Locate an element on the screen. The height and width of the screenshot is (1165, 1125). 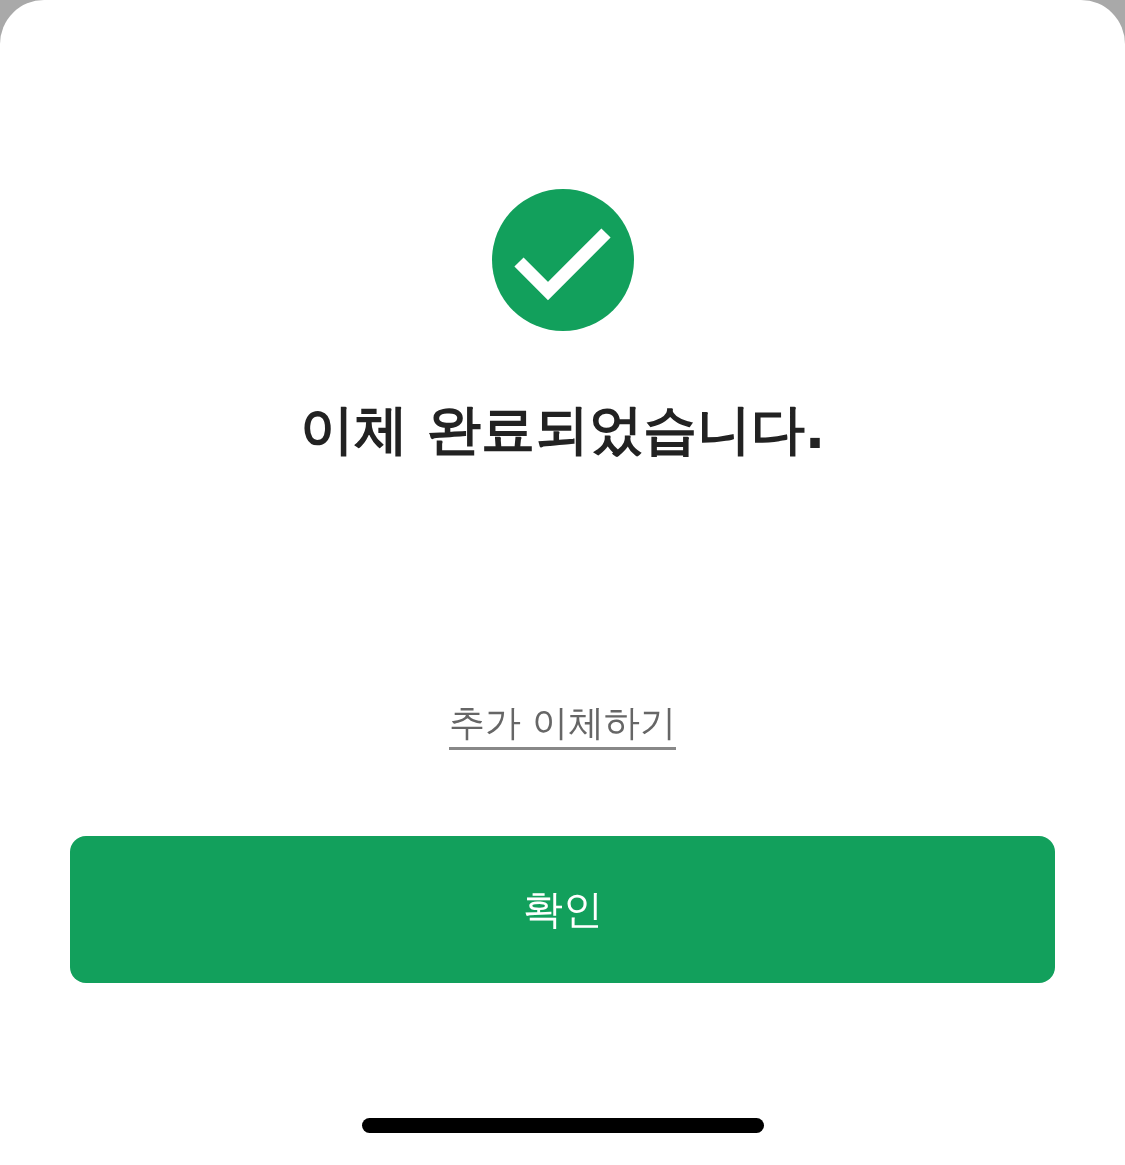
additional-transfer-link: 추가 이체하기 is located at coordinates (562, 725).